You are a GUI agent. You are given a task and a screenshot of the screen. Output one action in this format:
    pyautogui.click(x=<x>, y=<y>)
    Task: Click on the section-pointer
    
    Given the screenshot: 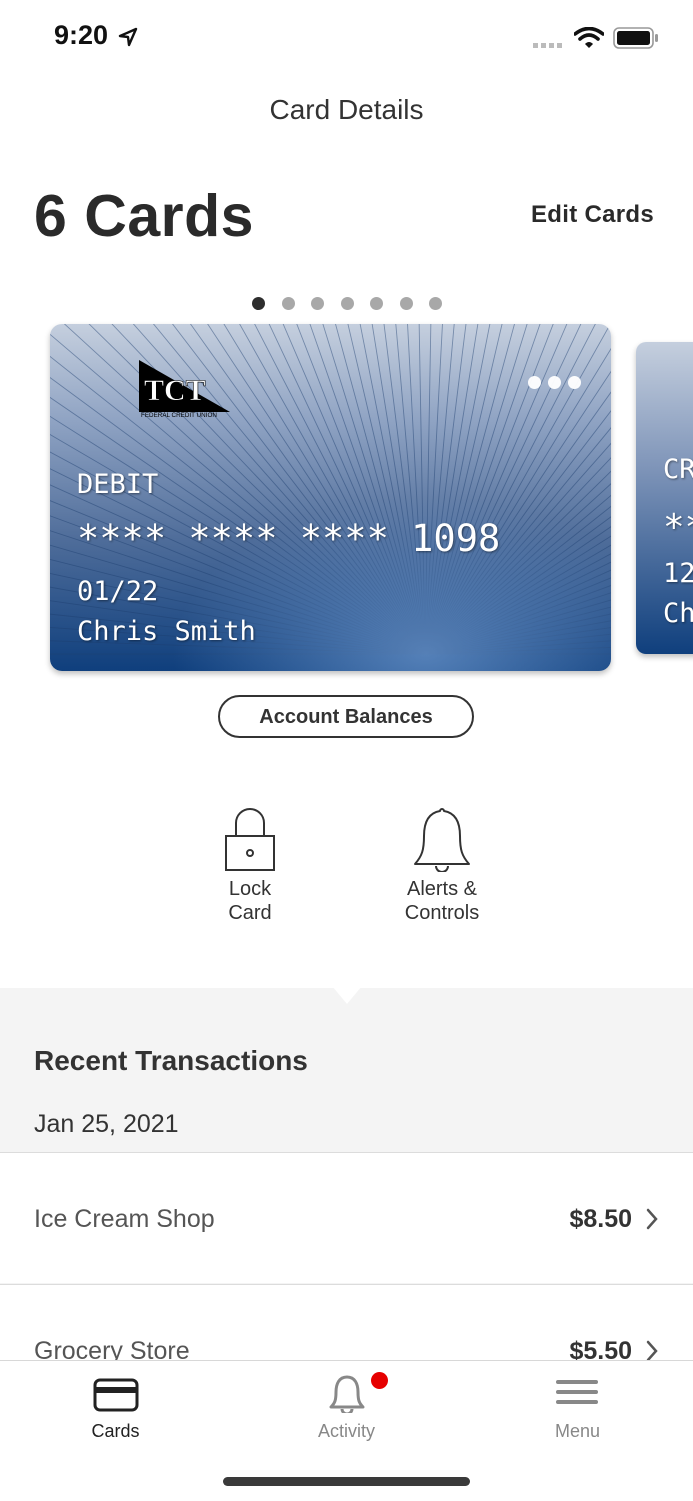 What is the action you would take?
    pyautogui.click(x=347, y=995)
    